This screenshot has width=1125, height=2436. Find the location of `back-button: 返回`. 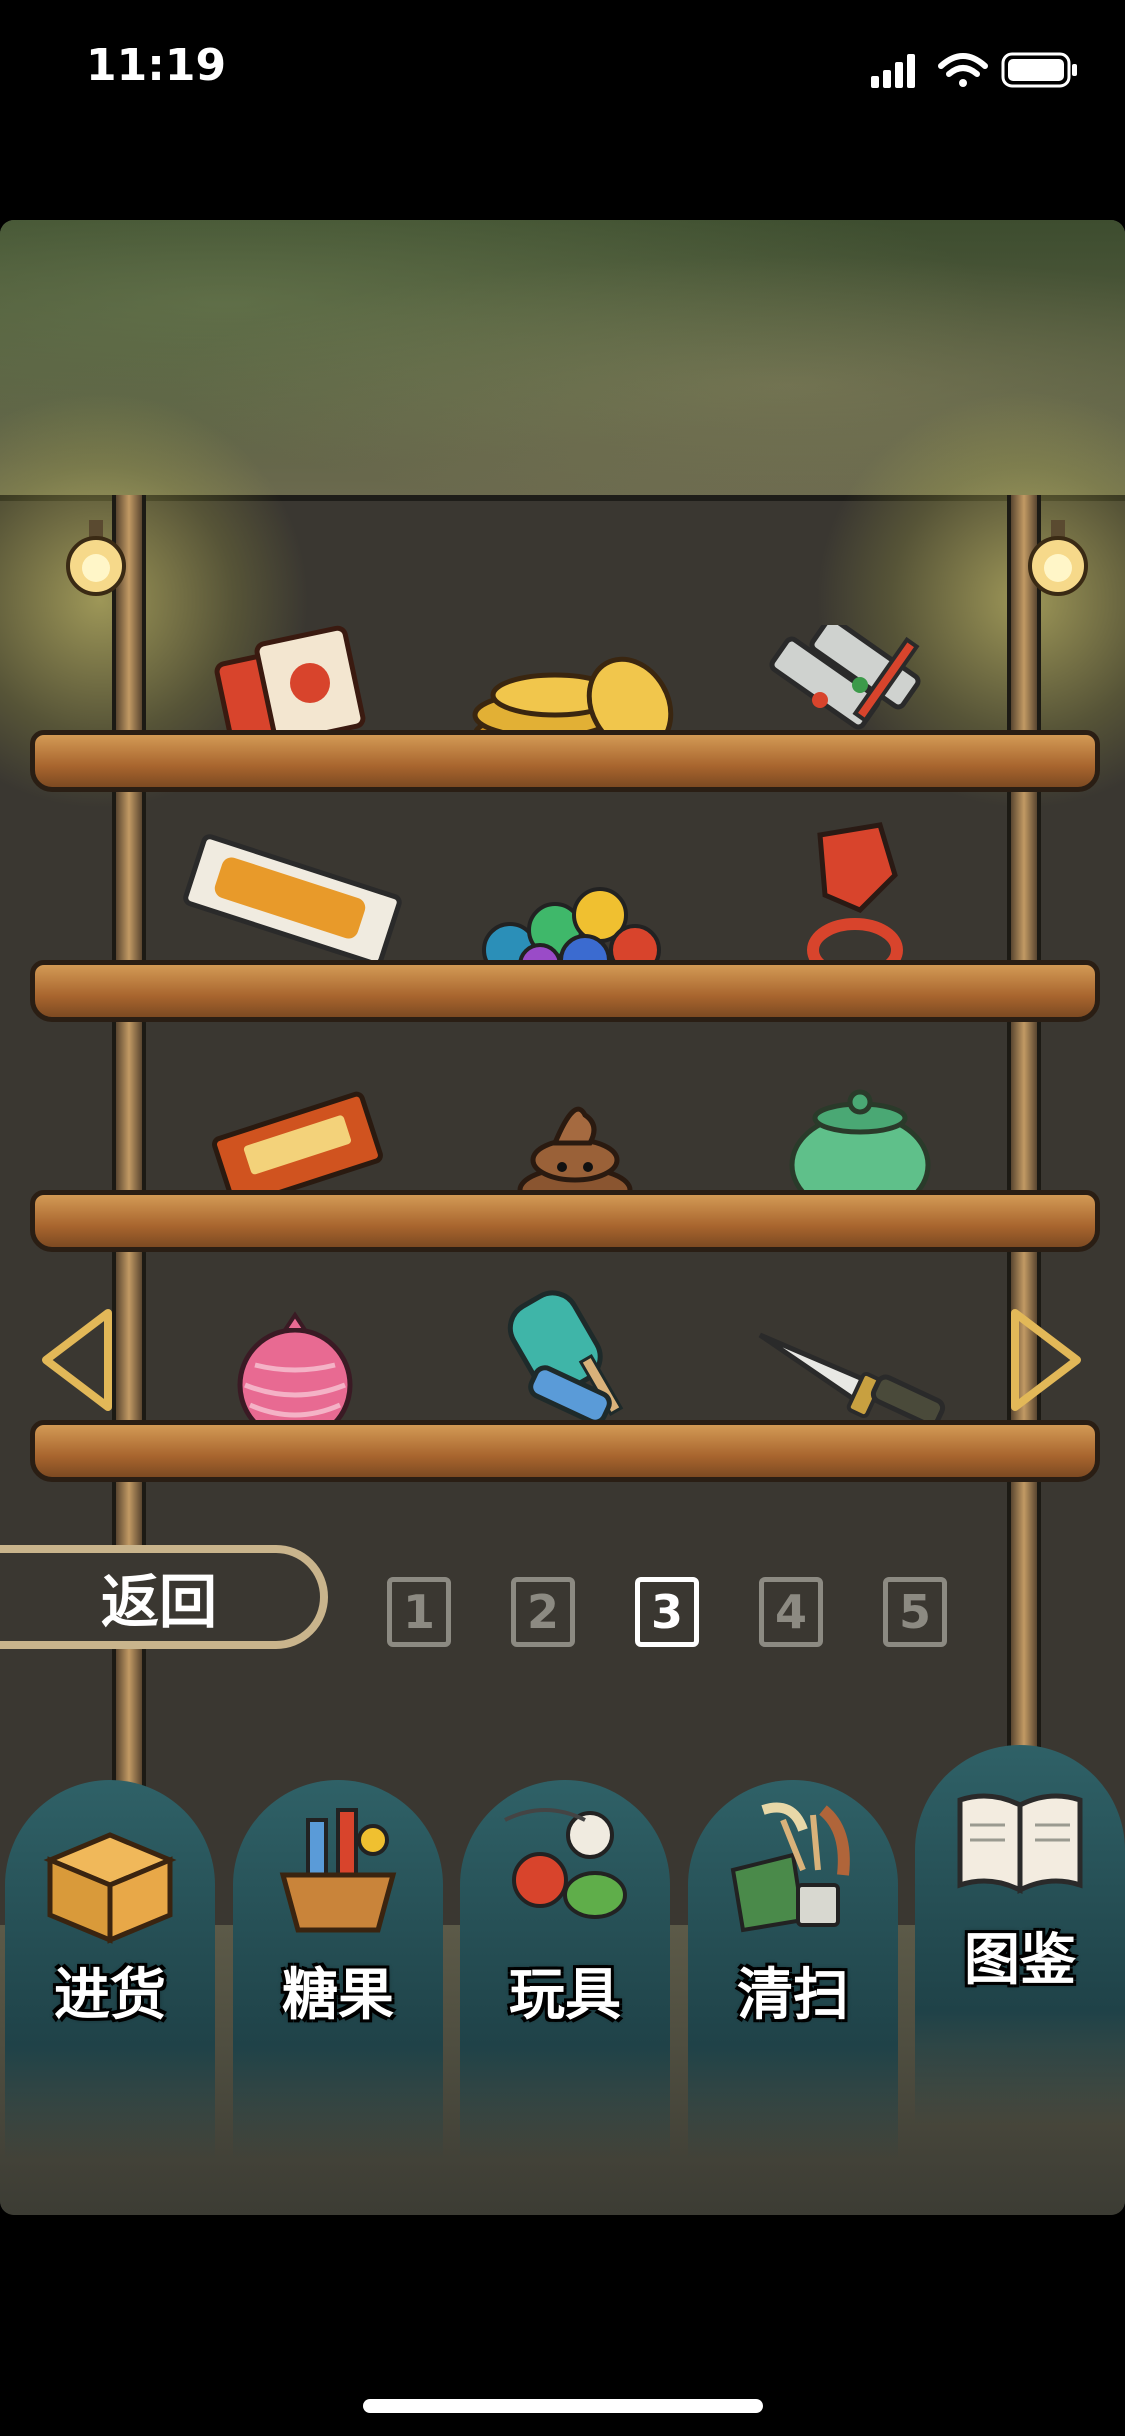

back-button: 返回 is located at coordinates (164, 1597).